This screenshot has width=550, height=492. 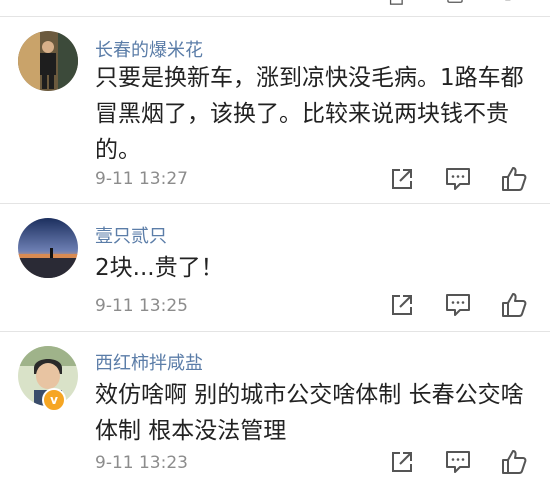 I want to click on timestamp: 9-11 13:23, so click(x=141, y=463).